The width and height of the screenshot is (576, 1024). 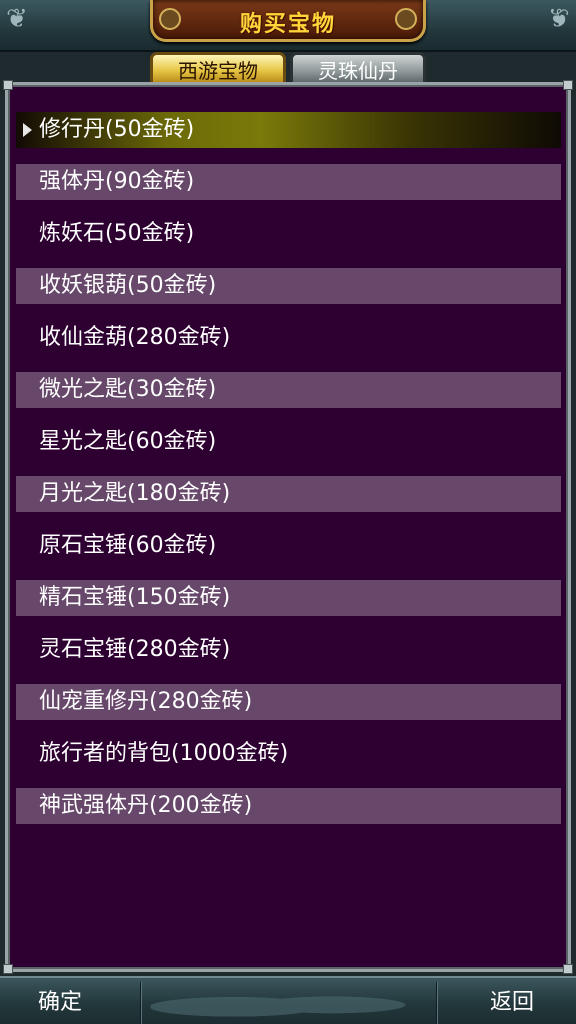 What do you see at coordinates (146, 701) in the screenshot?
I see `item-label: 仙宠重修丹(280金砖)` at bounding box center [146, 701].